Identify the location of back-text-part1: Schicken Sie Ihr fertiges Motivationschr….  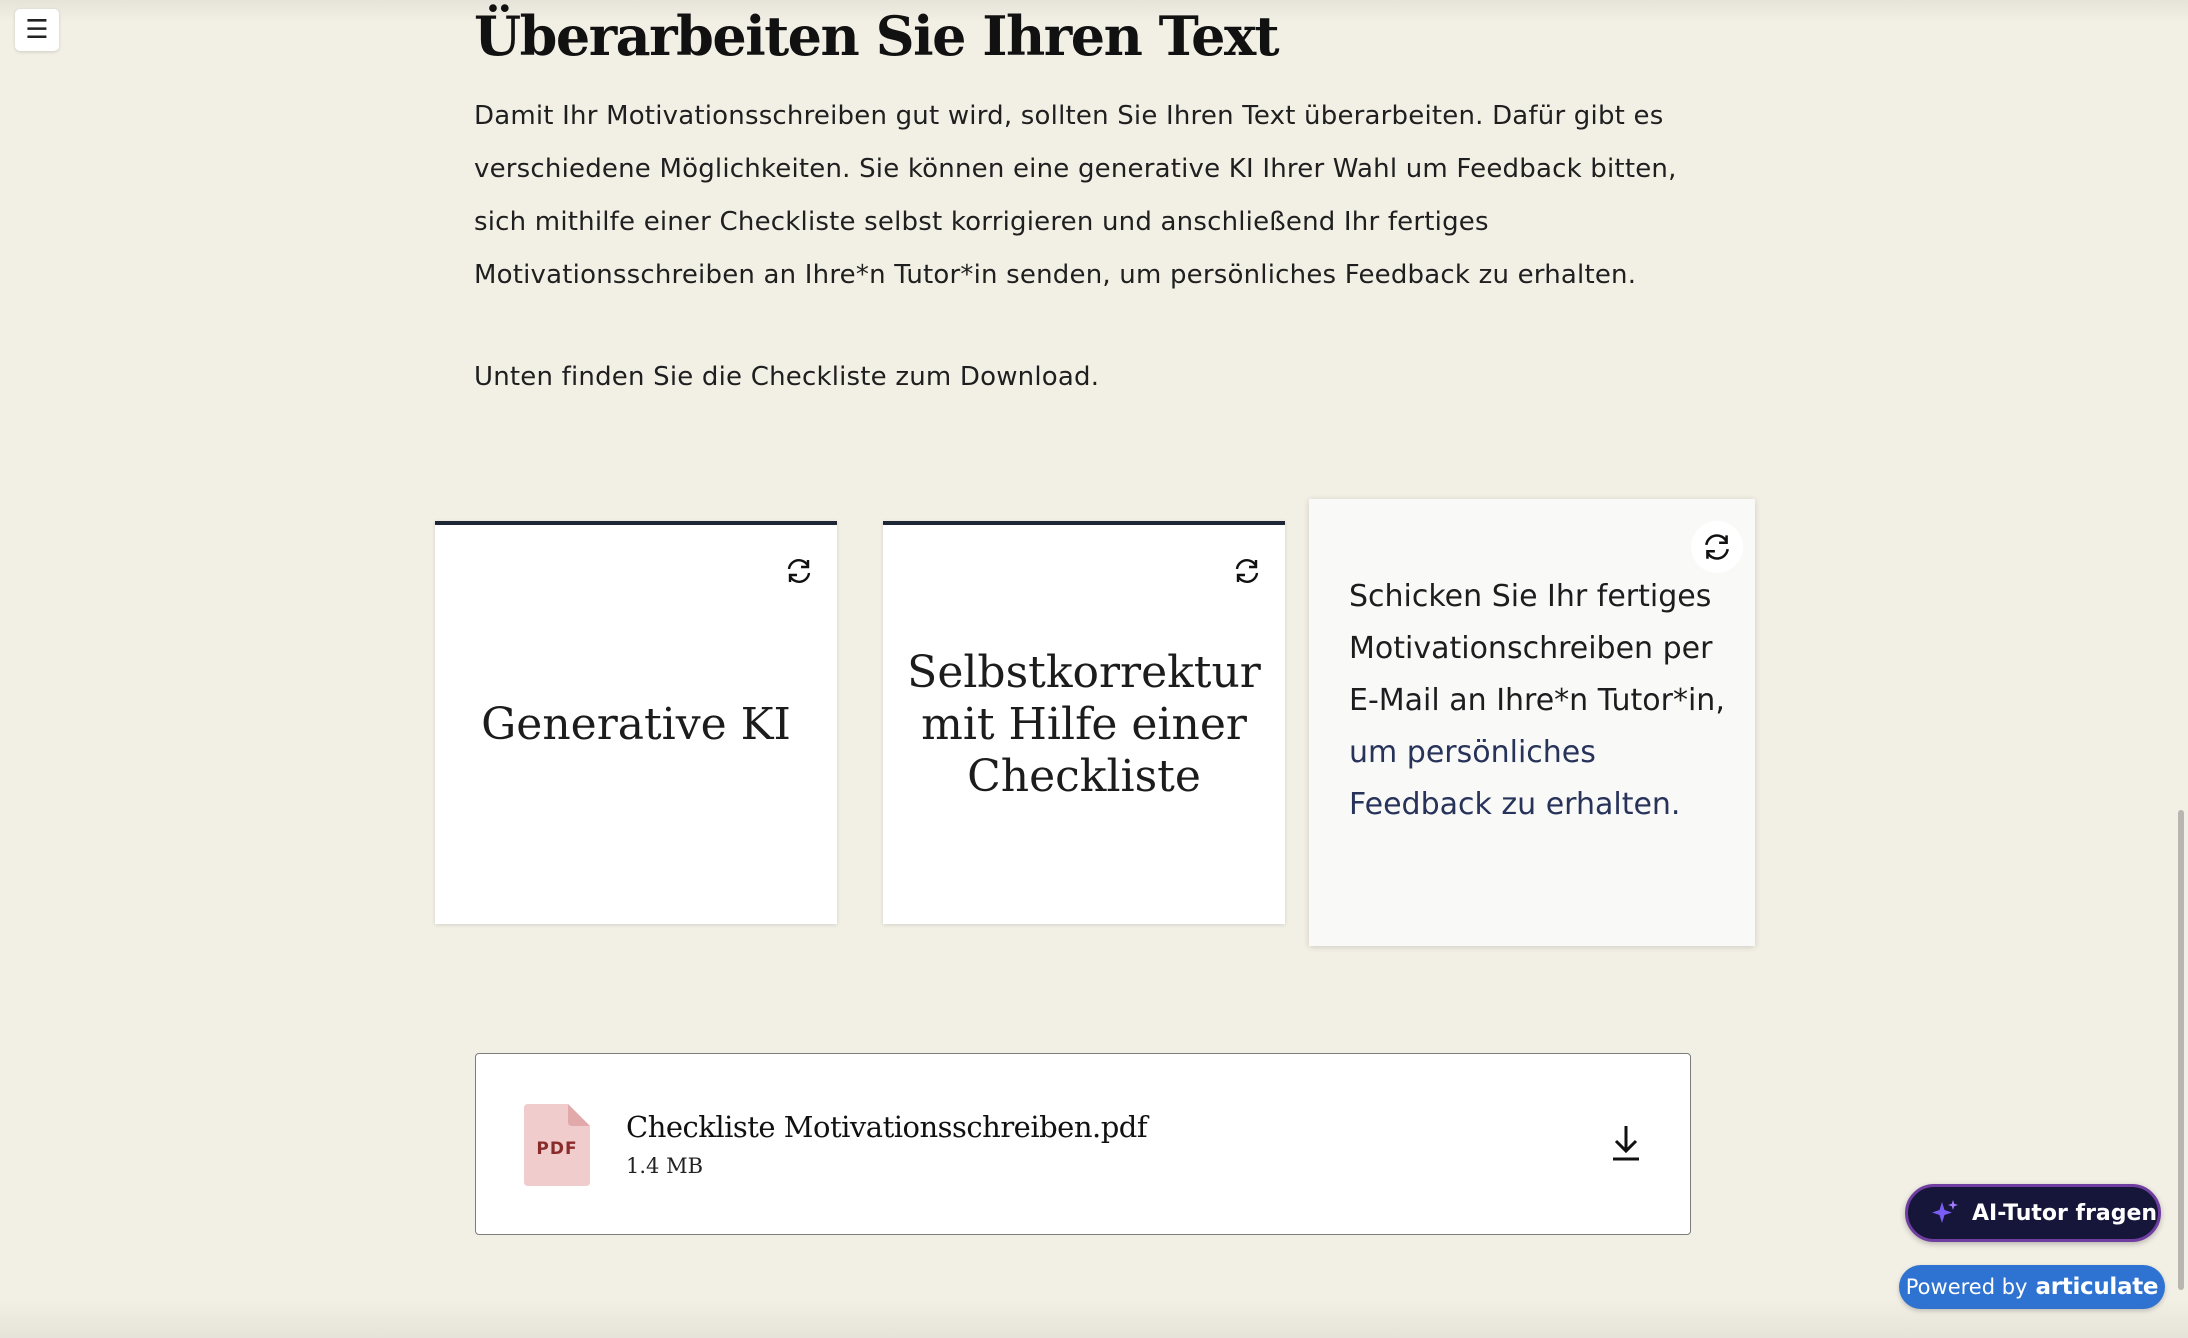
(1537, 648).